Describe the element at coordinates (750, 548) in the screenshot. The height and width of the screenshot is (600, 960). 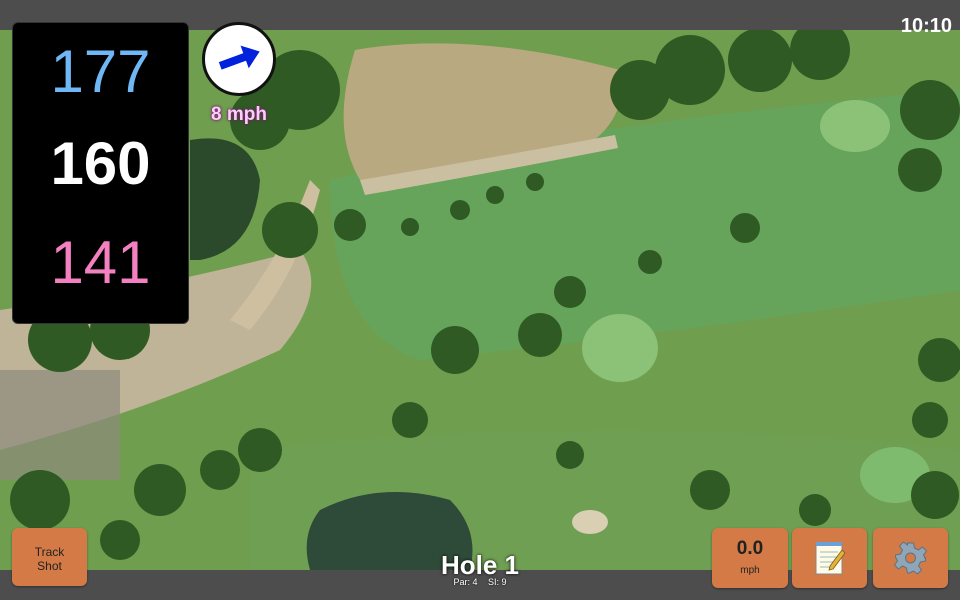
I see `speed-value: 0.0` at that location.